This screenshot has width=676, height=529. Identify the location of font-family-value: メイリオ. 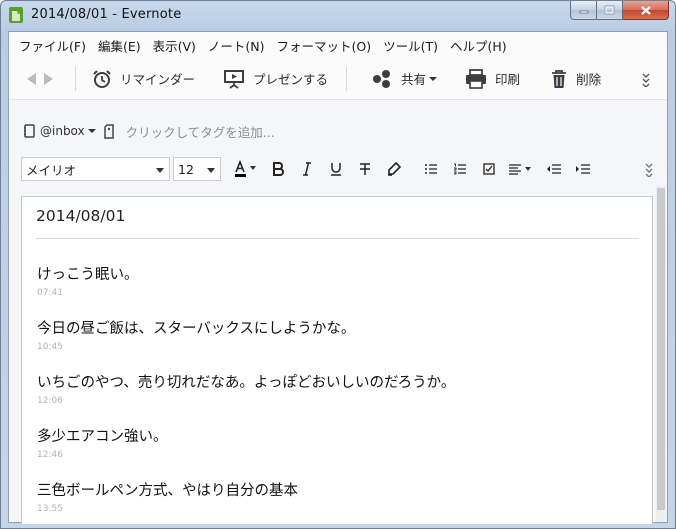
(51, 170).